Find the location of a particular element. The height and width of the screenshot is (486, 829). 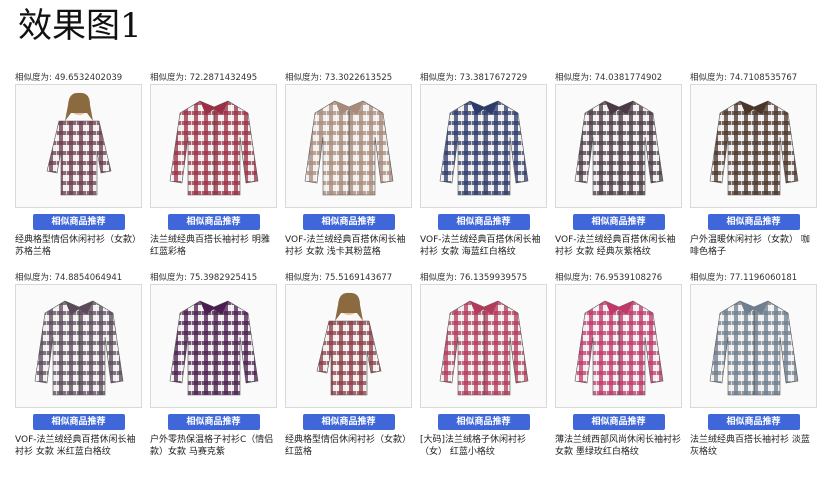

similarity-score: 相似度为: 74.7108535767 is located at coordinates (744, 78).